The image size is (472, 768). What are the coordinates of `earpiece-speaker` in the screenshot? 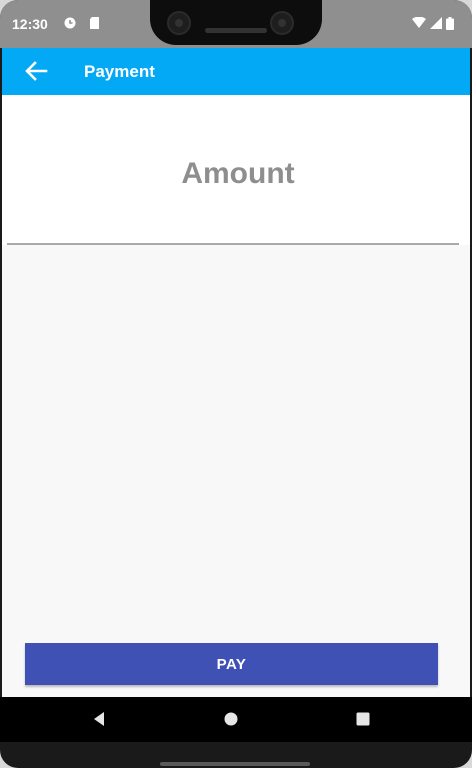 It's located at (236, 30).